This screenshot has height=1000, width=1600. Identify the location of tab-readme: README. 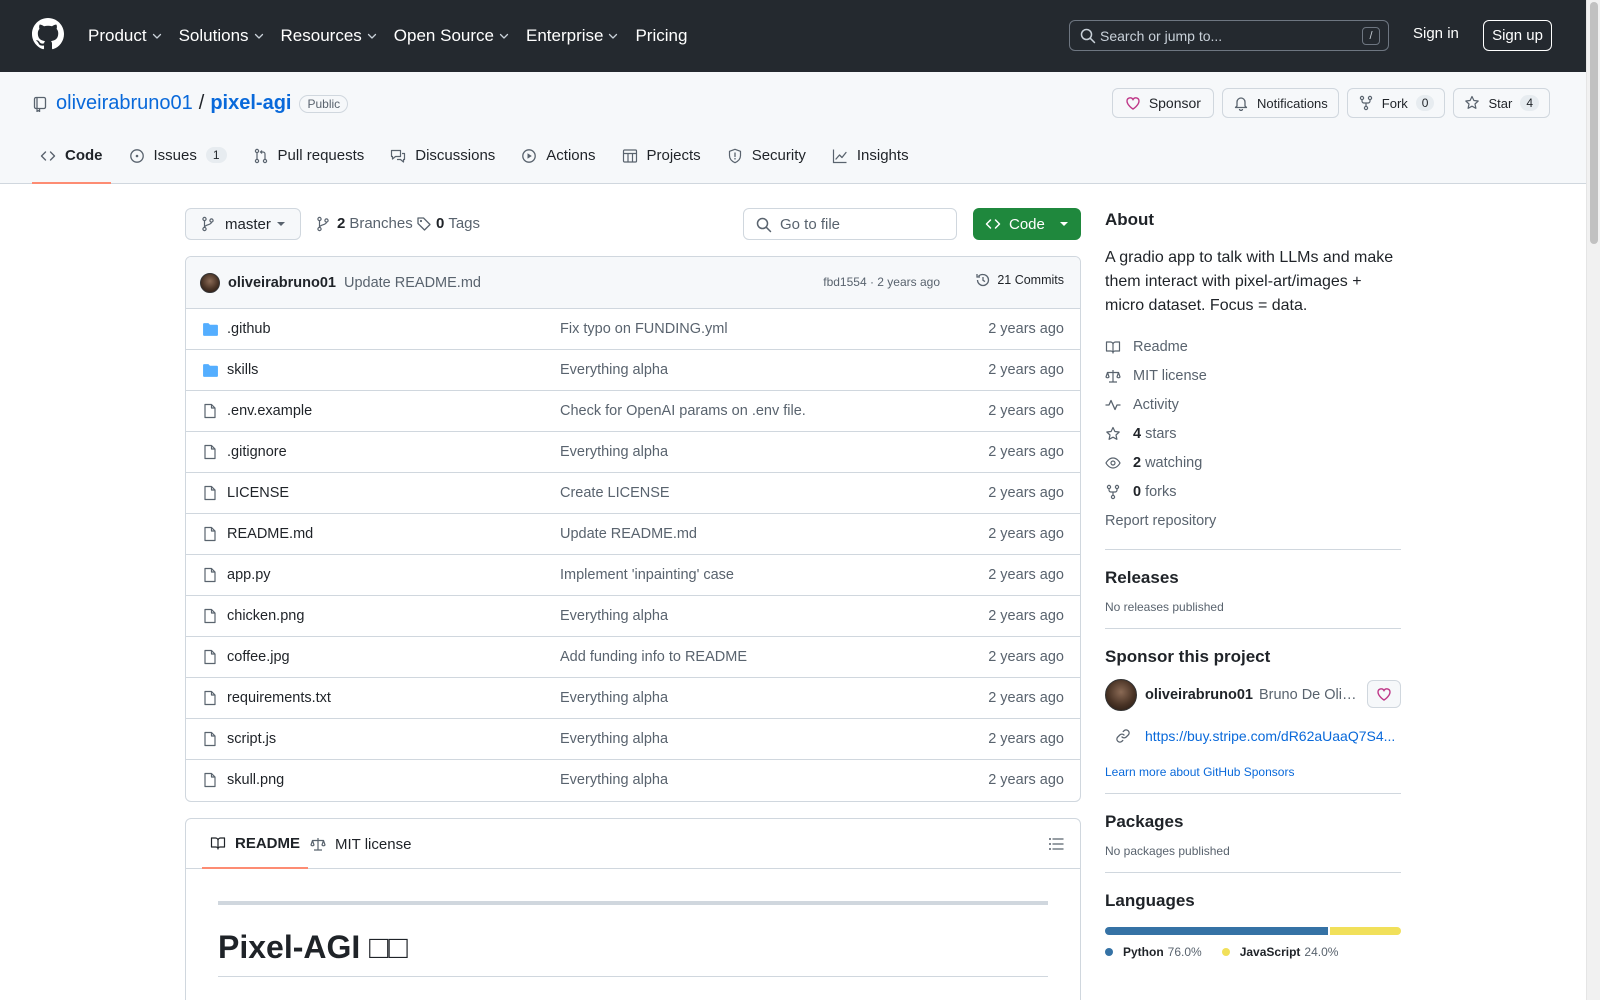
(255, 844).